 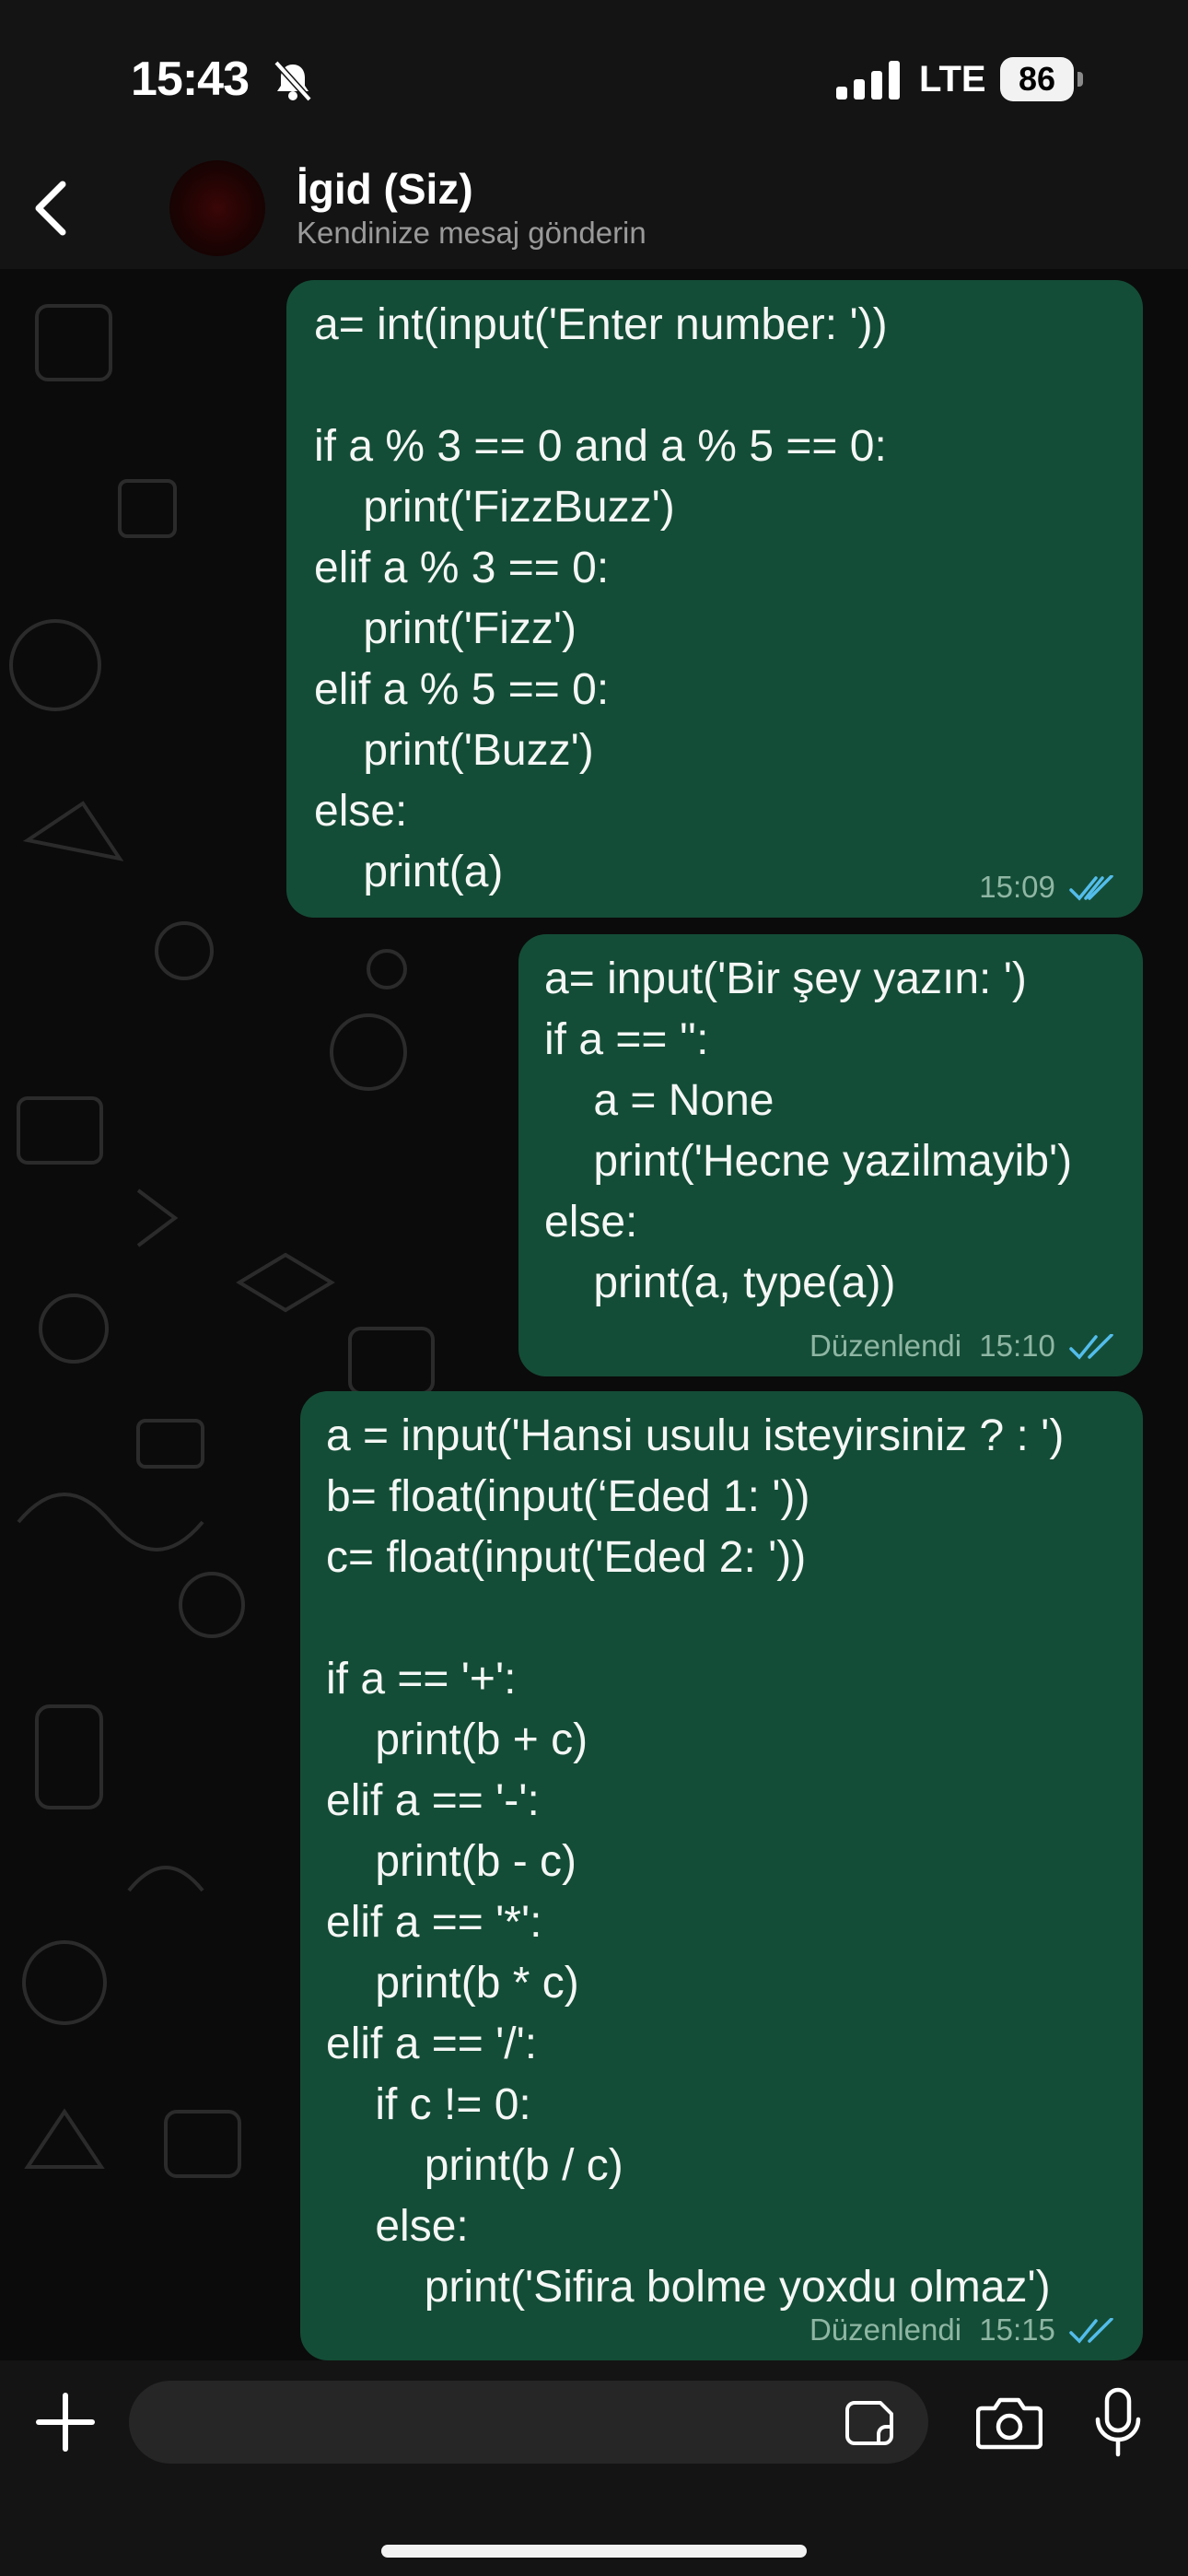 What do you see at coordinates (1017, 1346) in the screenshot?
I see `message-time: 15:10` at bounding box center [1017, 1346].